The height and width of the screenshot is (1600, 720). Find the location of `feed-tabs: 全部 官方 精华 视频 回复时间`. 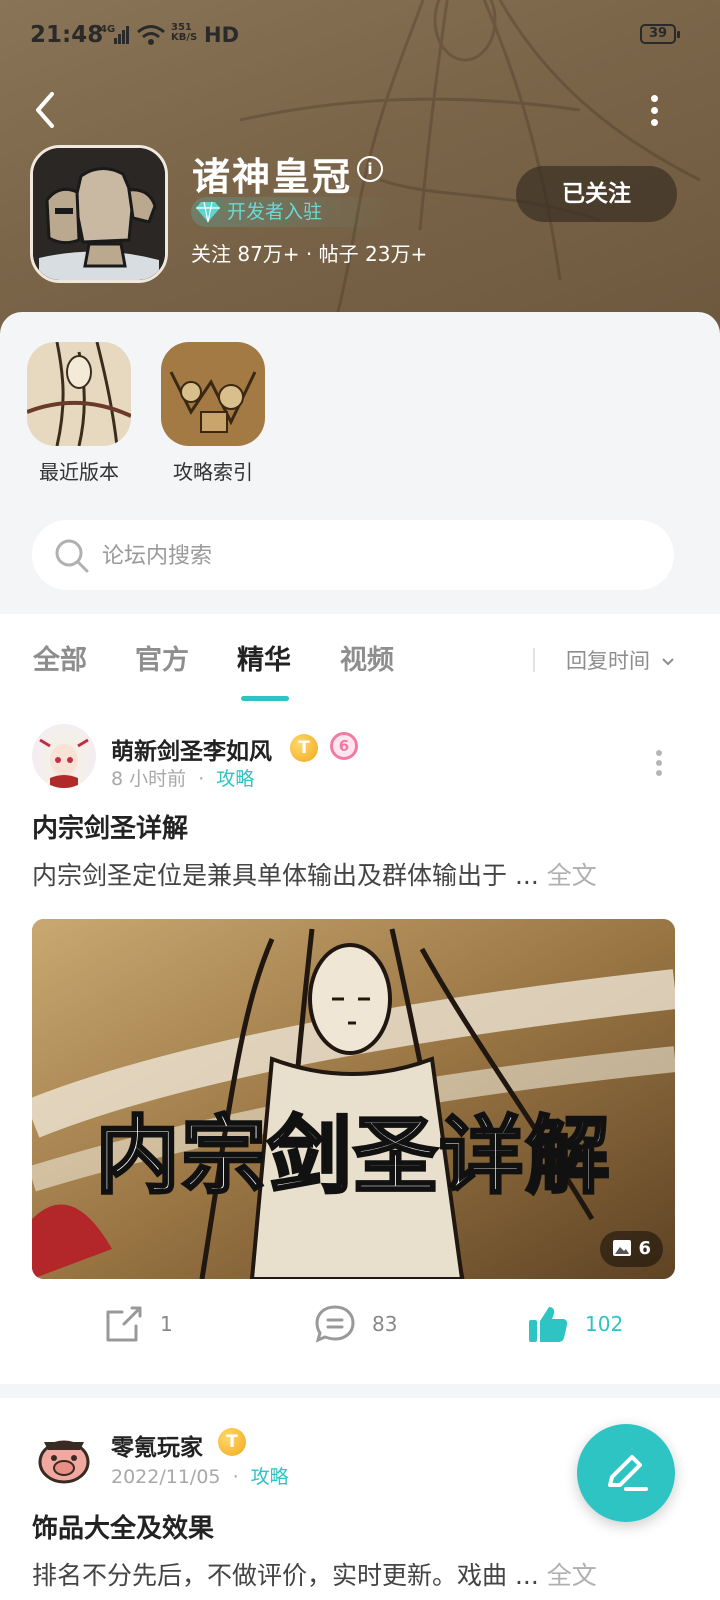

feed-tabs: 全部 官方 精华 视频 回复时间 is located at coordinates (360, 659).